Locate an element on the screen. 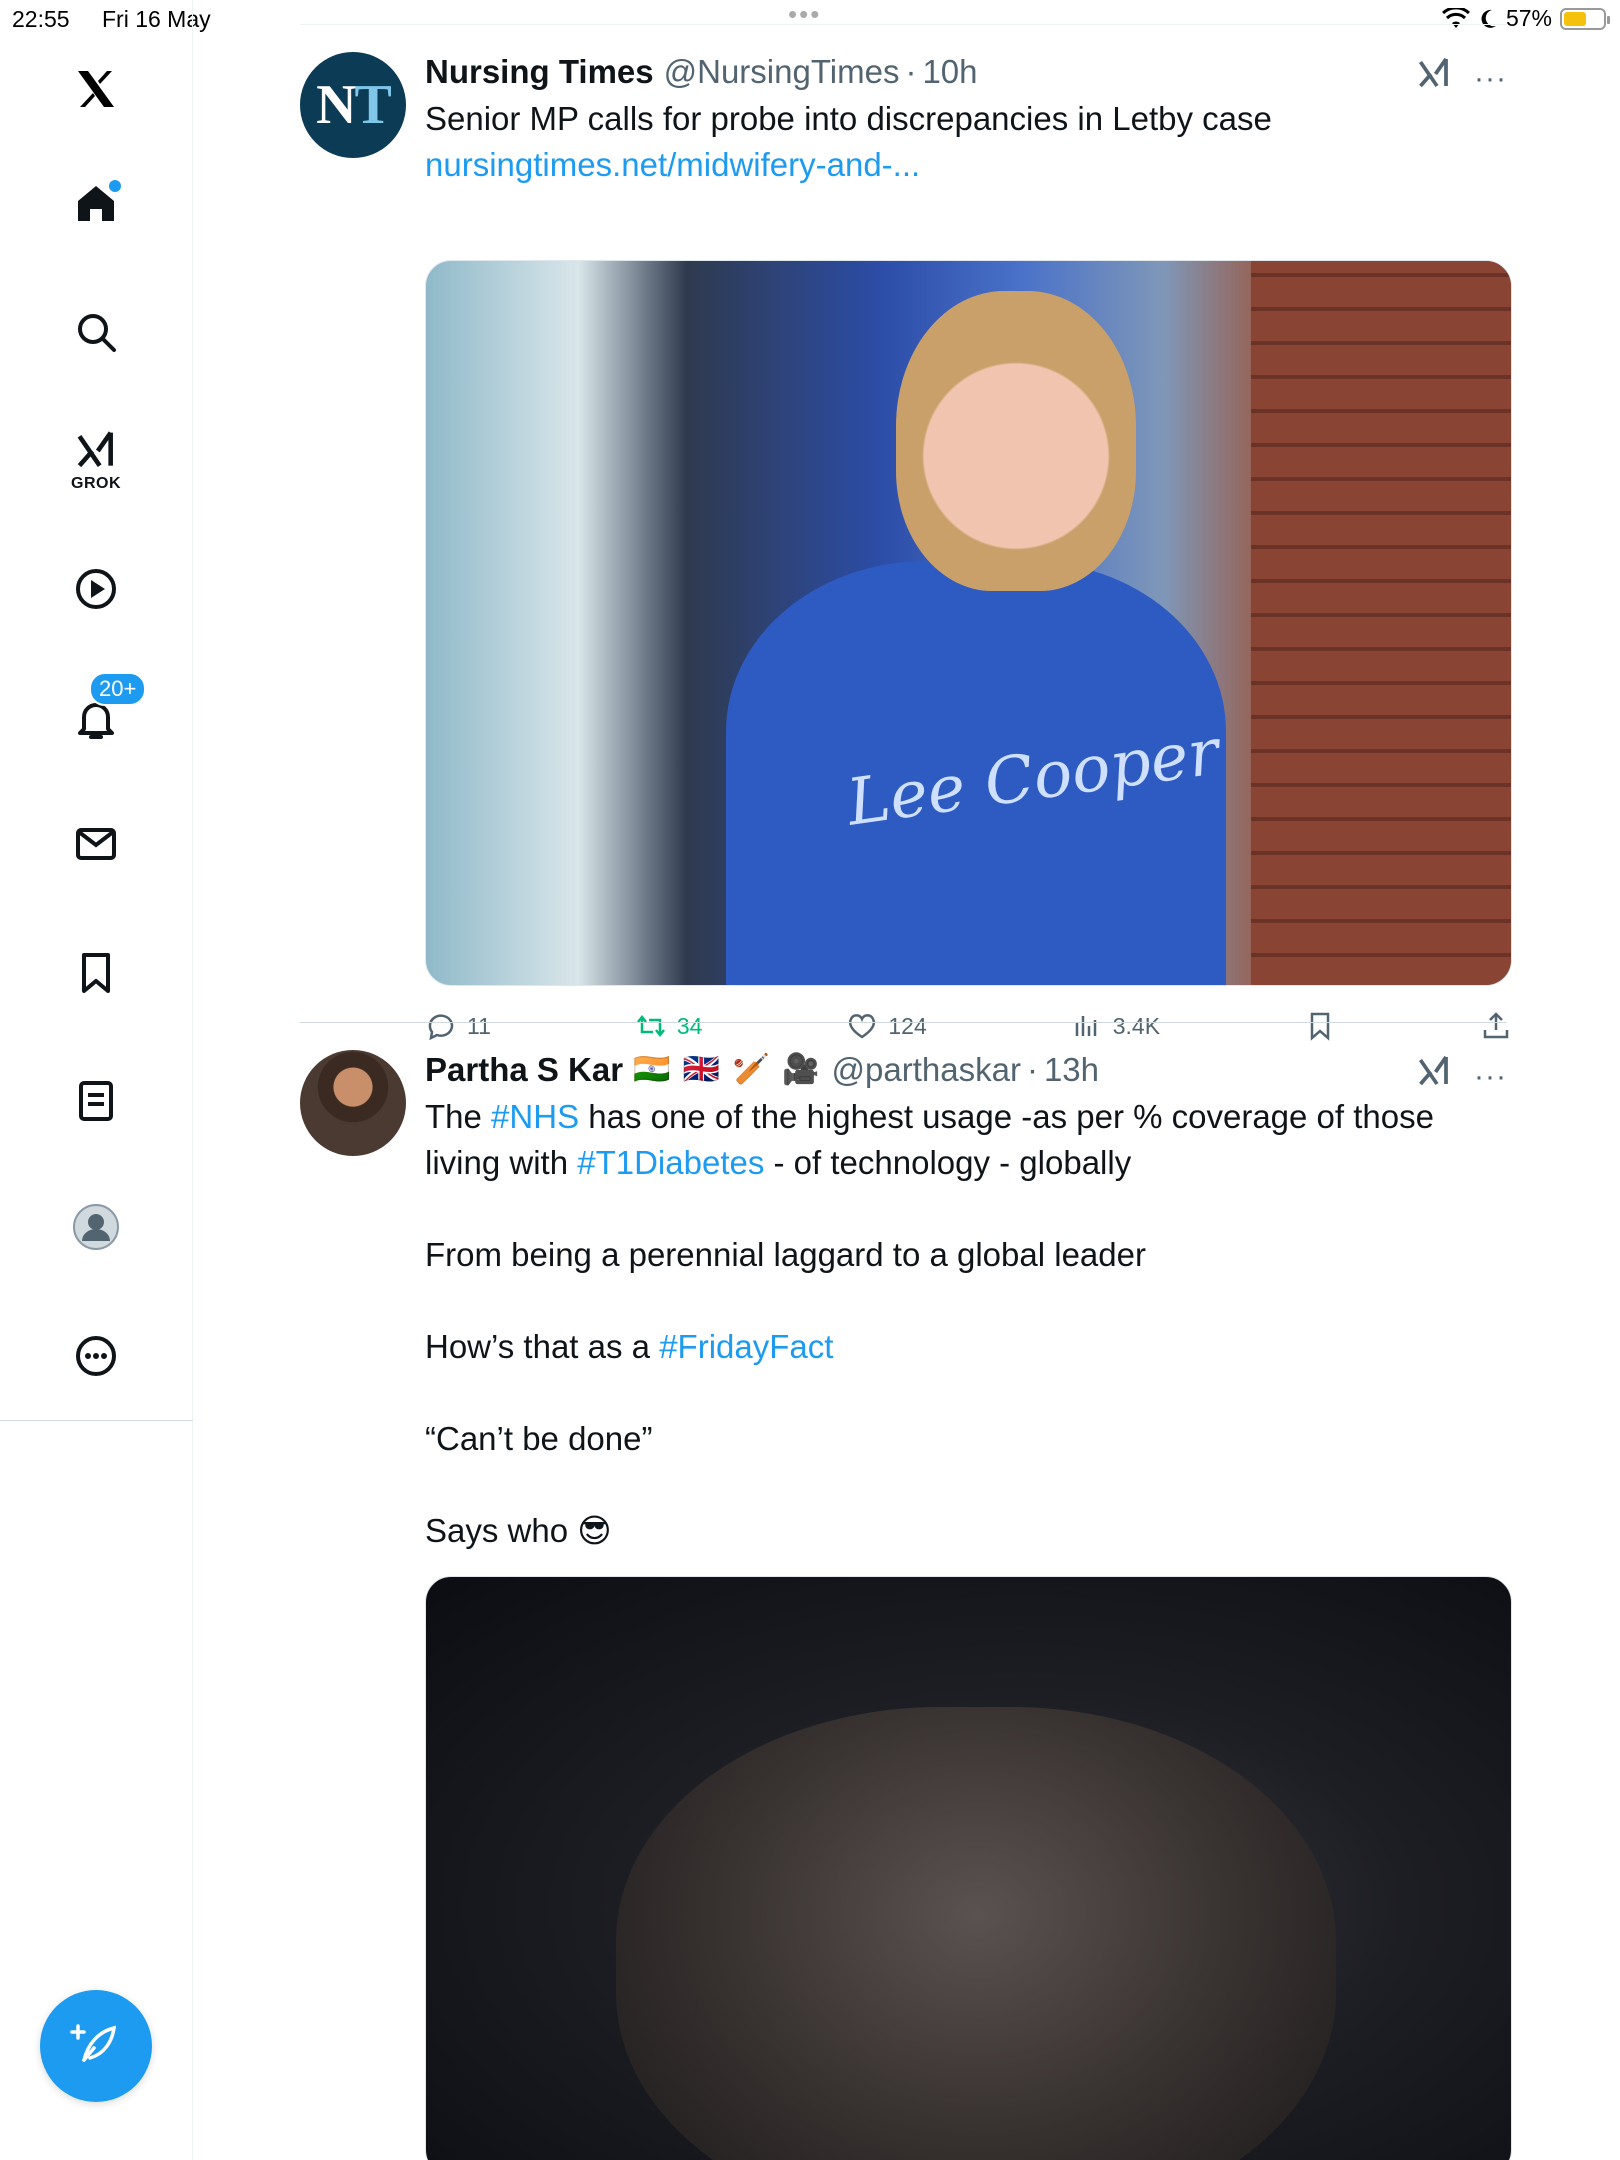 Image resolution: width=1620 pixels, height=2160 pixels. sidebar-item-video is located at coordinates (96, 589).